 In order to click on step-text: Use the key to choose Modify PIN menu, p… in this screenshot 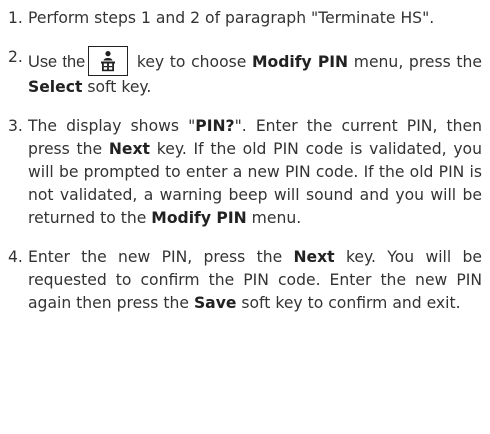, I will do `click(255, 72)`.